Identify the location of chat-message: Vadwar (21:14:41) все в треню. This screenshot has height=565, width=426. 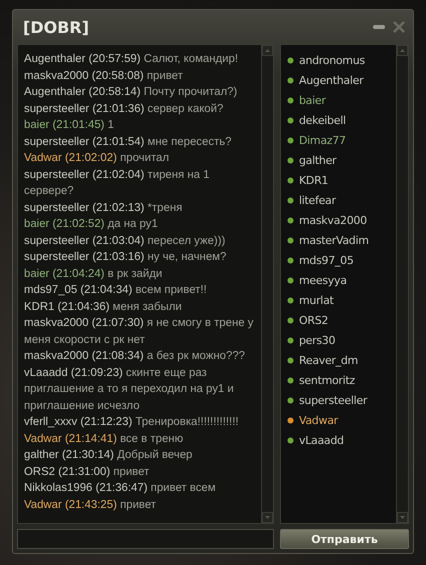
(104, 439).